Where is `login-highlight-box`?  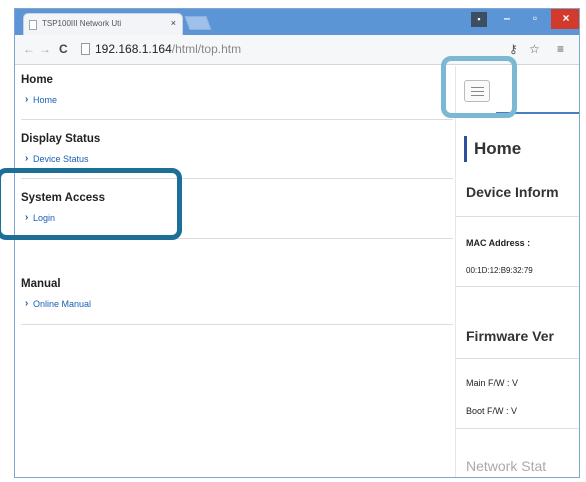 login-highlight-box is located at coordinates (91, 204).